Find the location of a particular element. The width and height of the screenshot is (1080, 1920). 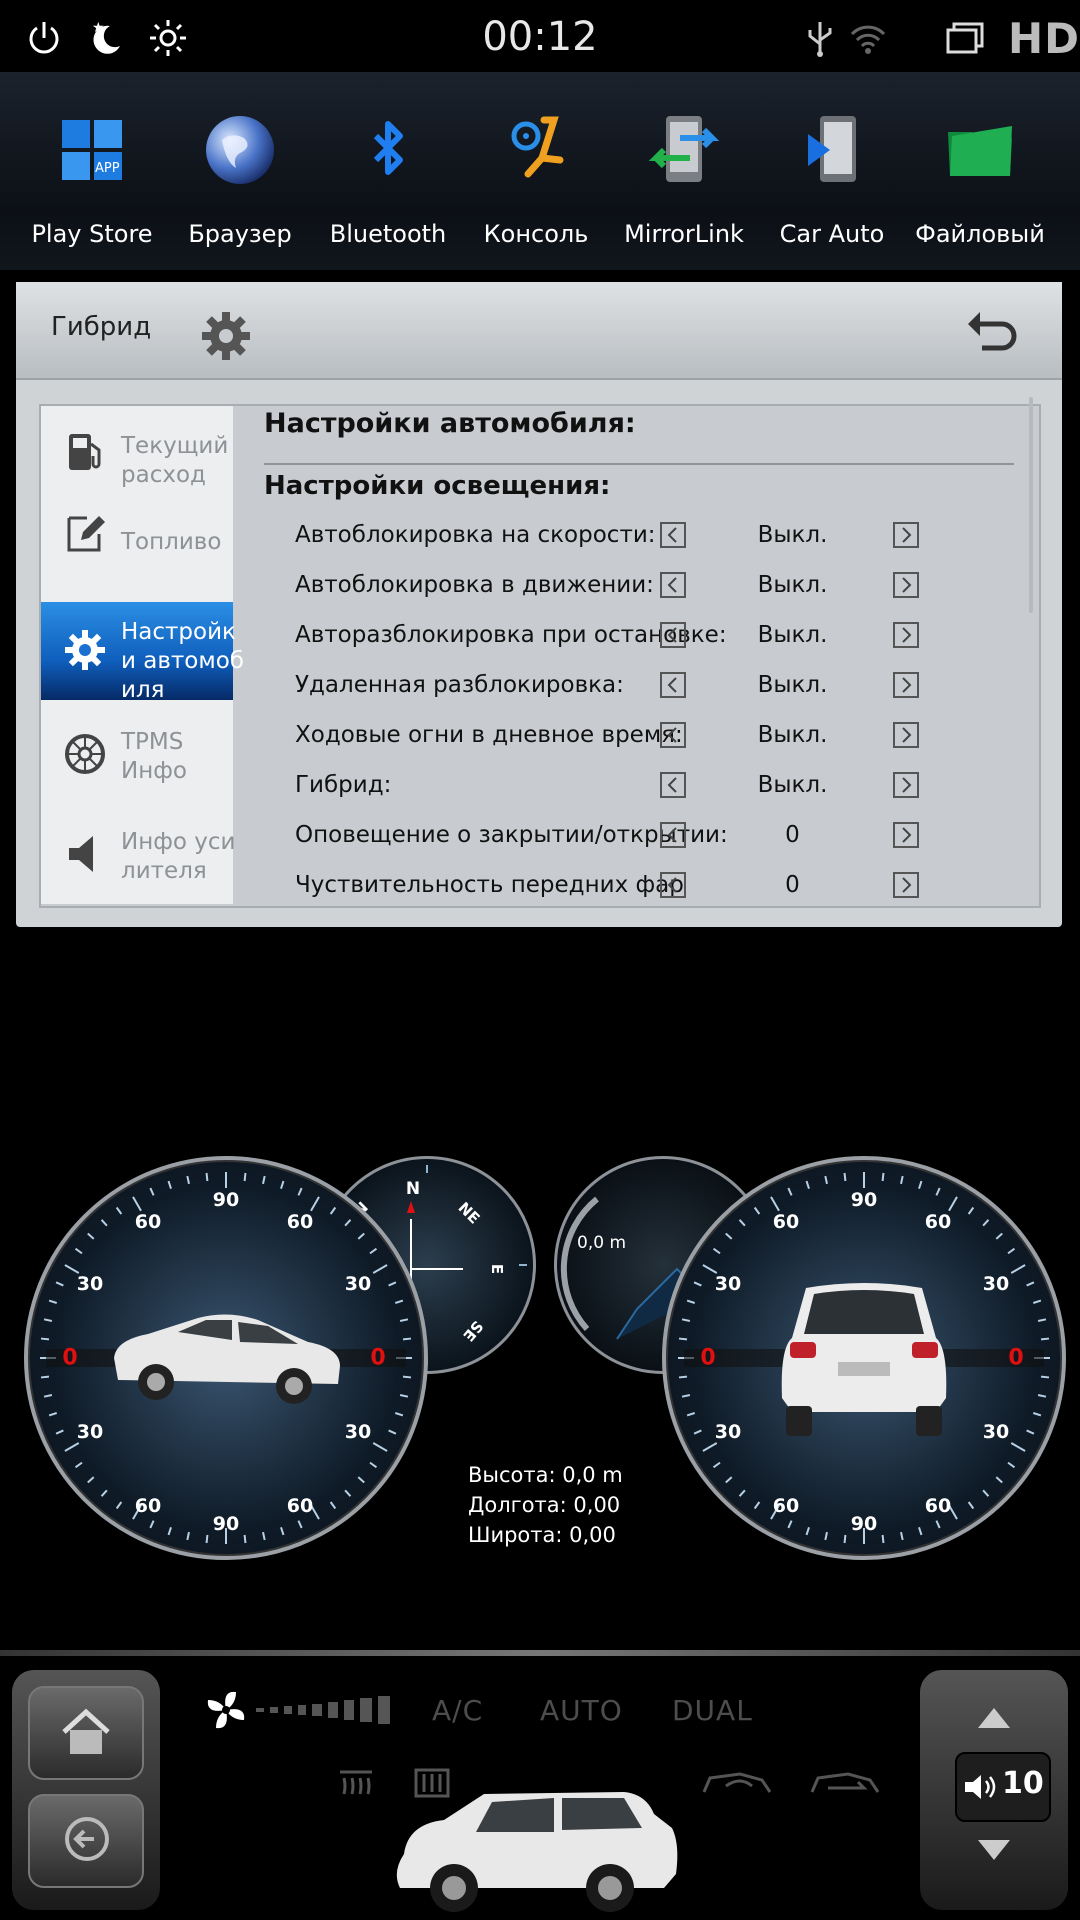

fan-icon is located at coordinates (226, 1710).